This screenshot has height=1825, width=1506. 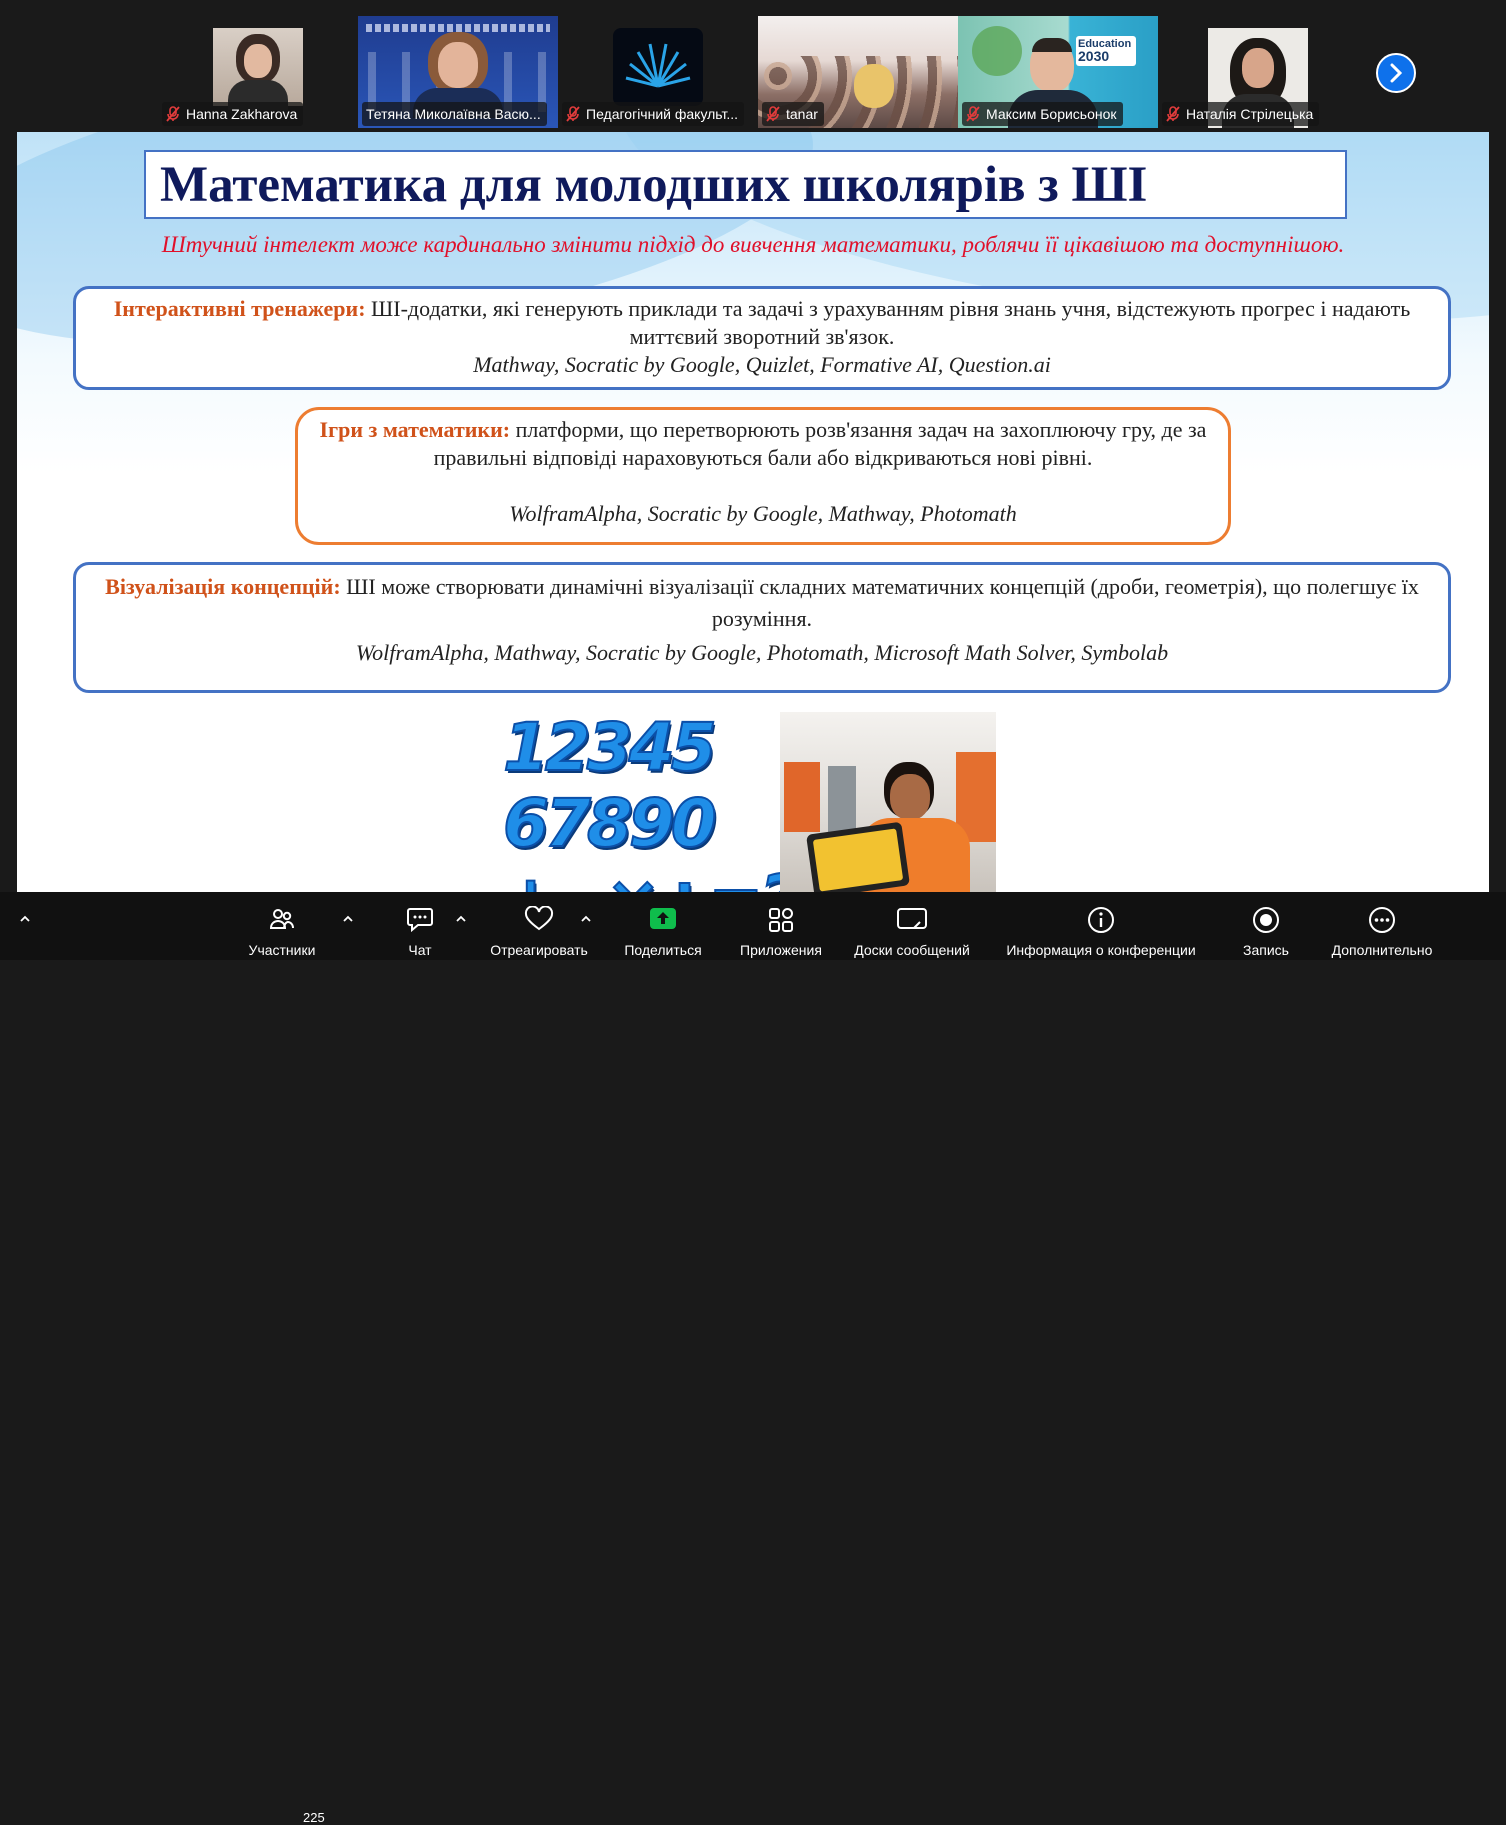 I want to click on next-participants-button, so click(x=1396, y=73).